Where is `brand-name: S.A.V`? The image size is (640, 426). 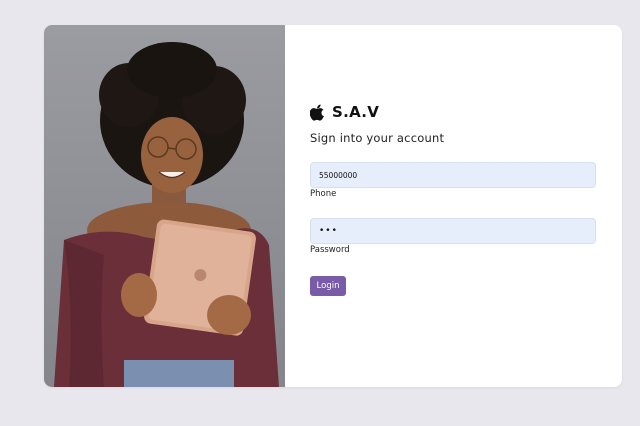
brand-name: S.A.V is located at coordinates (356, 112).